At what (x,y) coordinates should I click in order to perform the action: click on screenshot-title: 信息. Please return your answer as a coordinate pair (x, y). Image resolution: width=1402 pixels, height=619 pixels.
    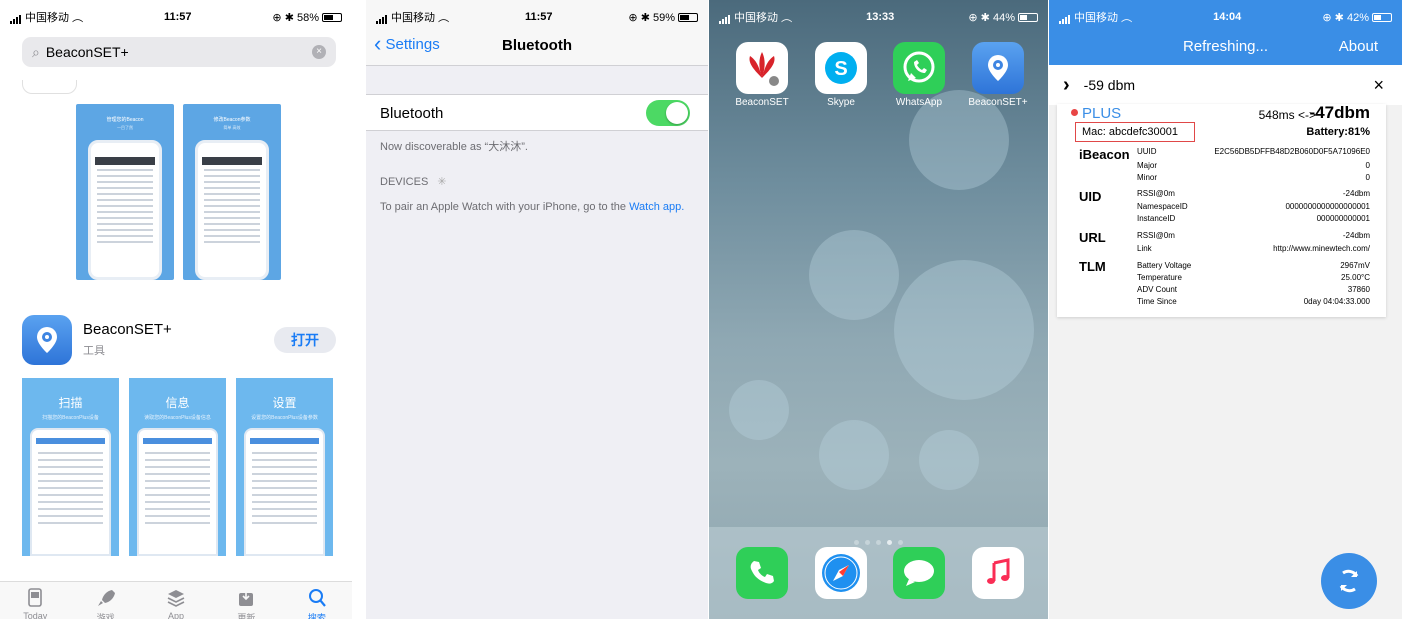
    Looking at the image, I should click on (177, 403).